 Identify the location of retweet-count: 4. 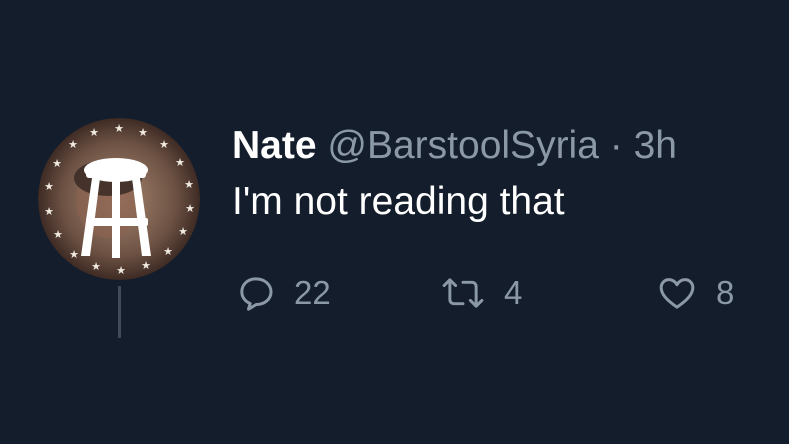
(513, 292).